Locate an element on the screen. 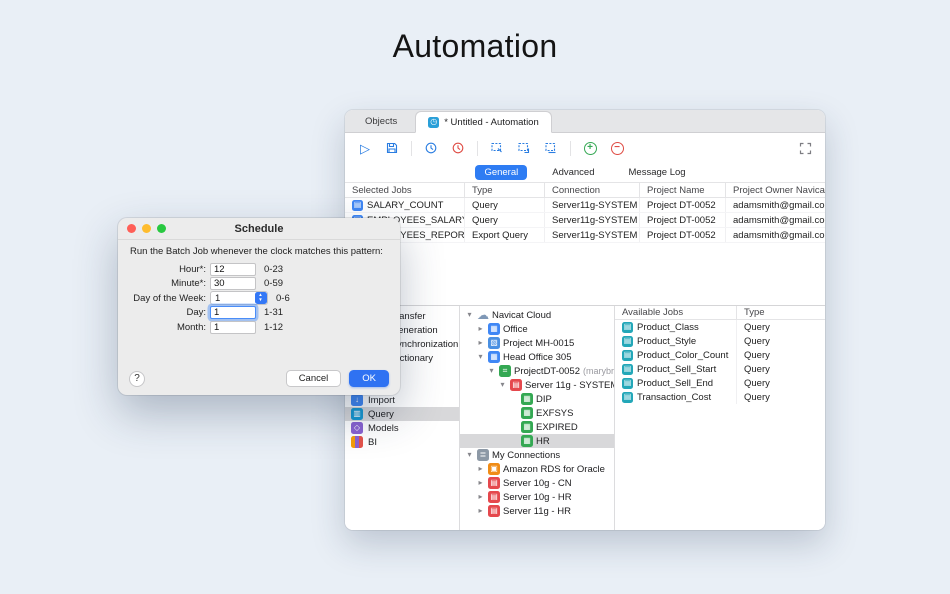  database-icon is located at coordinates (494, 483).